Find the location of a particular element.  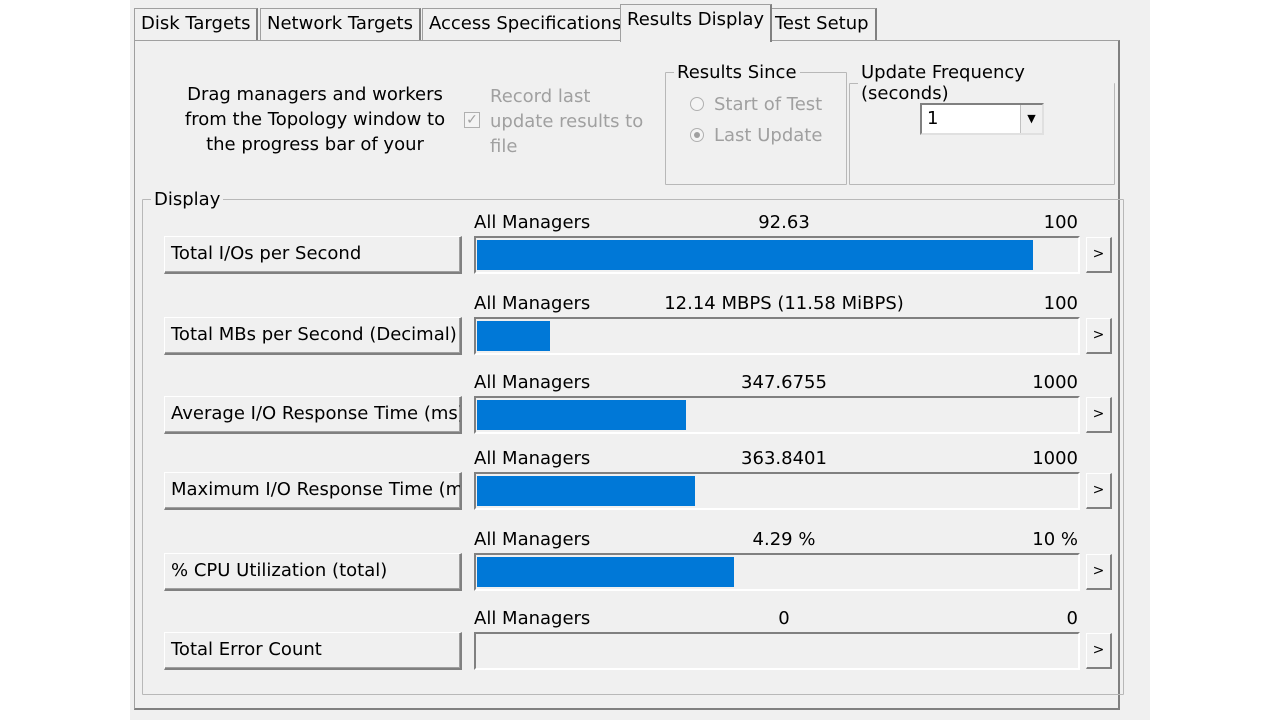

radio-last-update-label: Last Update is located at coordinates (768, 135).